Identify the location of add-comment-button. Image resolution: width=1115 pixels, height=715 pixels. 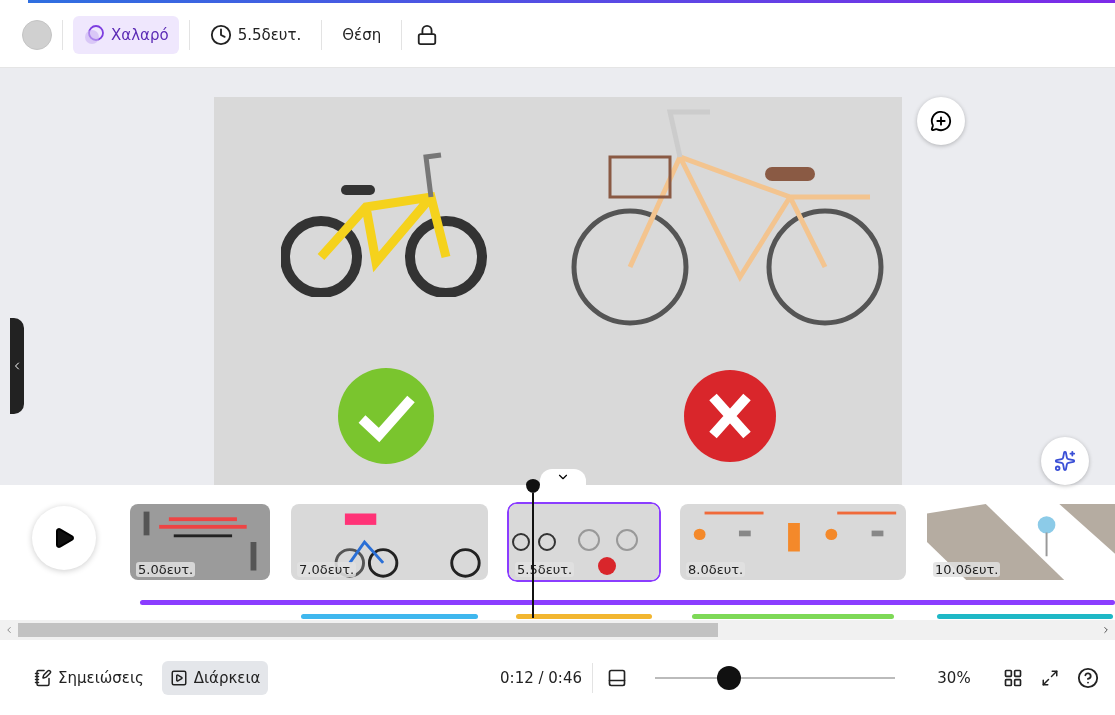
(941, 121).